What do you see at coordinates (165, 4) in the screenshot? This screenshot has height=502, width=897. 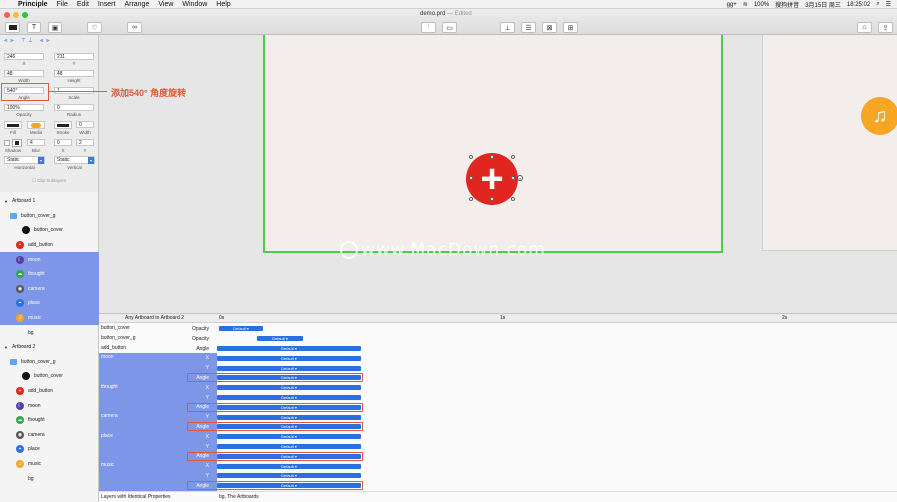 I see `menu-view: View` at bounding box center [165, 4].